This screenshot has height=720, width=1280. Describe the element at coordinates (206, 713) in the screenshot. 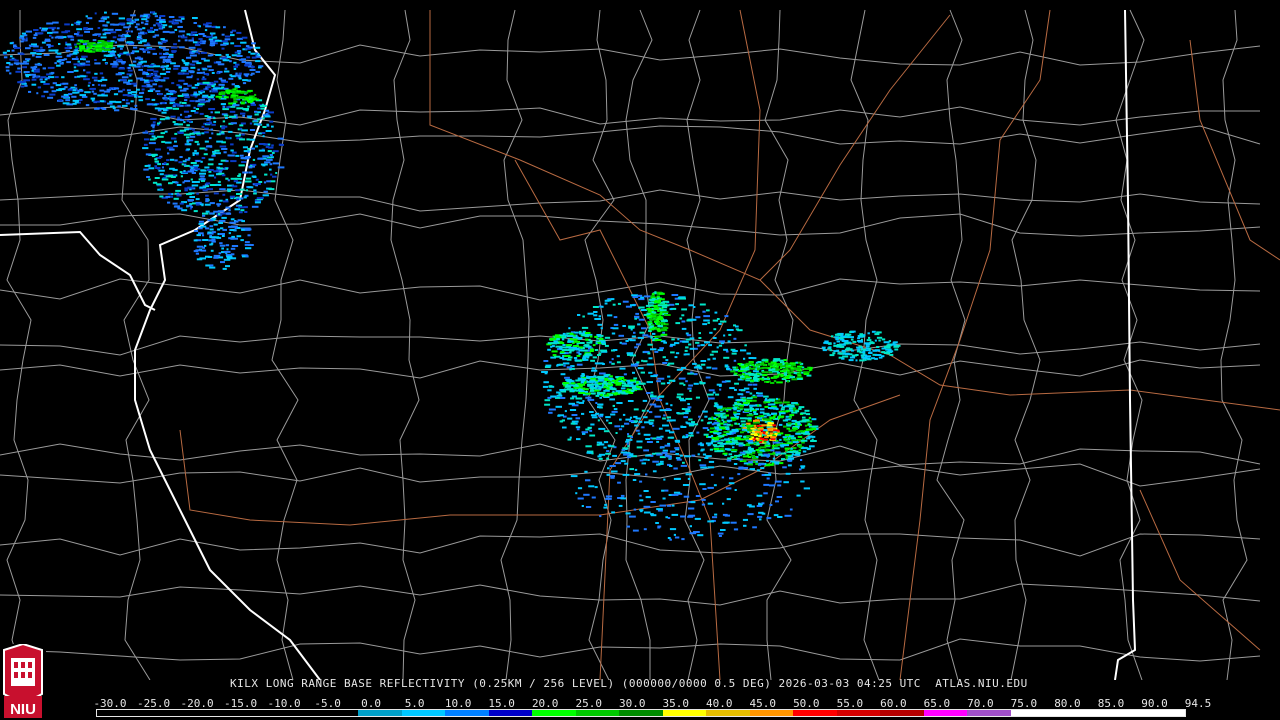

I see `colorbar-segment` at that location.